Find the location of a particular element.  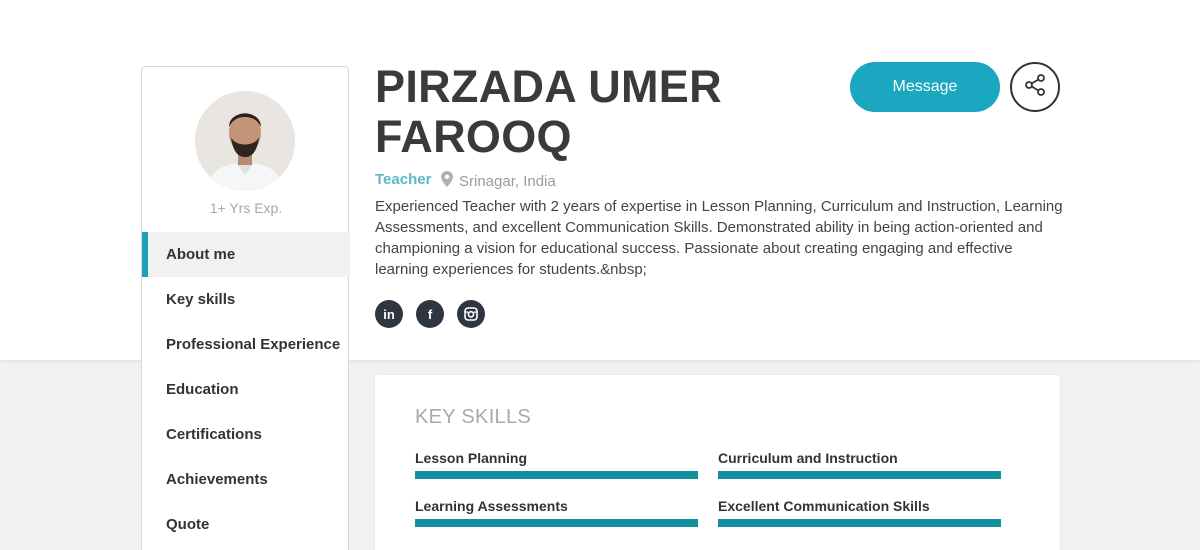

sidebar-item-professional-experience: Professional Experience is located at coordinates (246, 344).